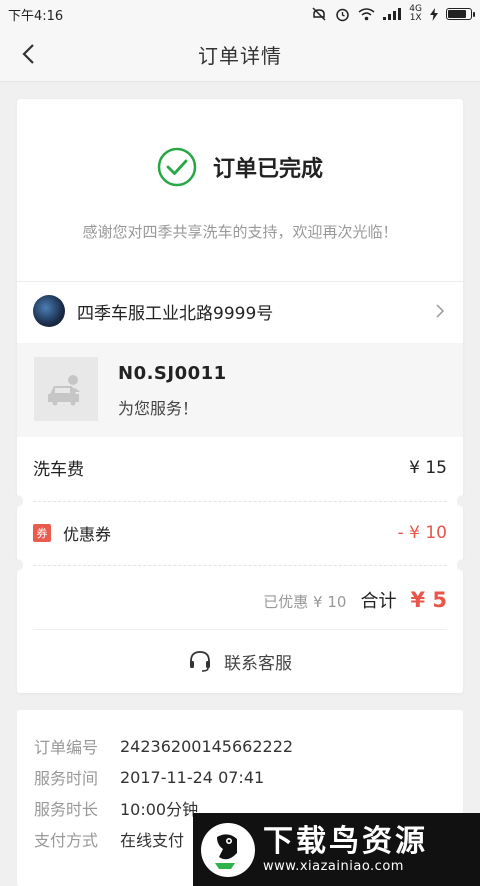 The width and height of the screenshot is (480, 886). Describe the element at coordinates (240, 390) in the screenshot. I see `service-box: N0.SJ0011 为您服务！` at that location.